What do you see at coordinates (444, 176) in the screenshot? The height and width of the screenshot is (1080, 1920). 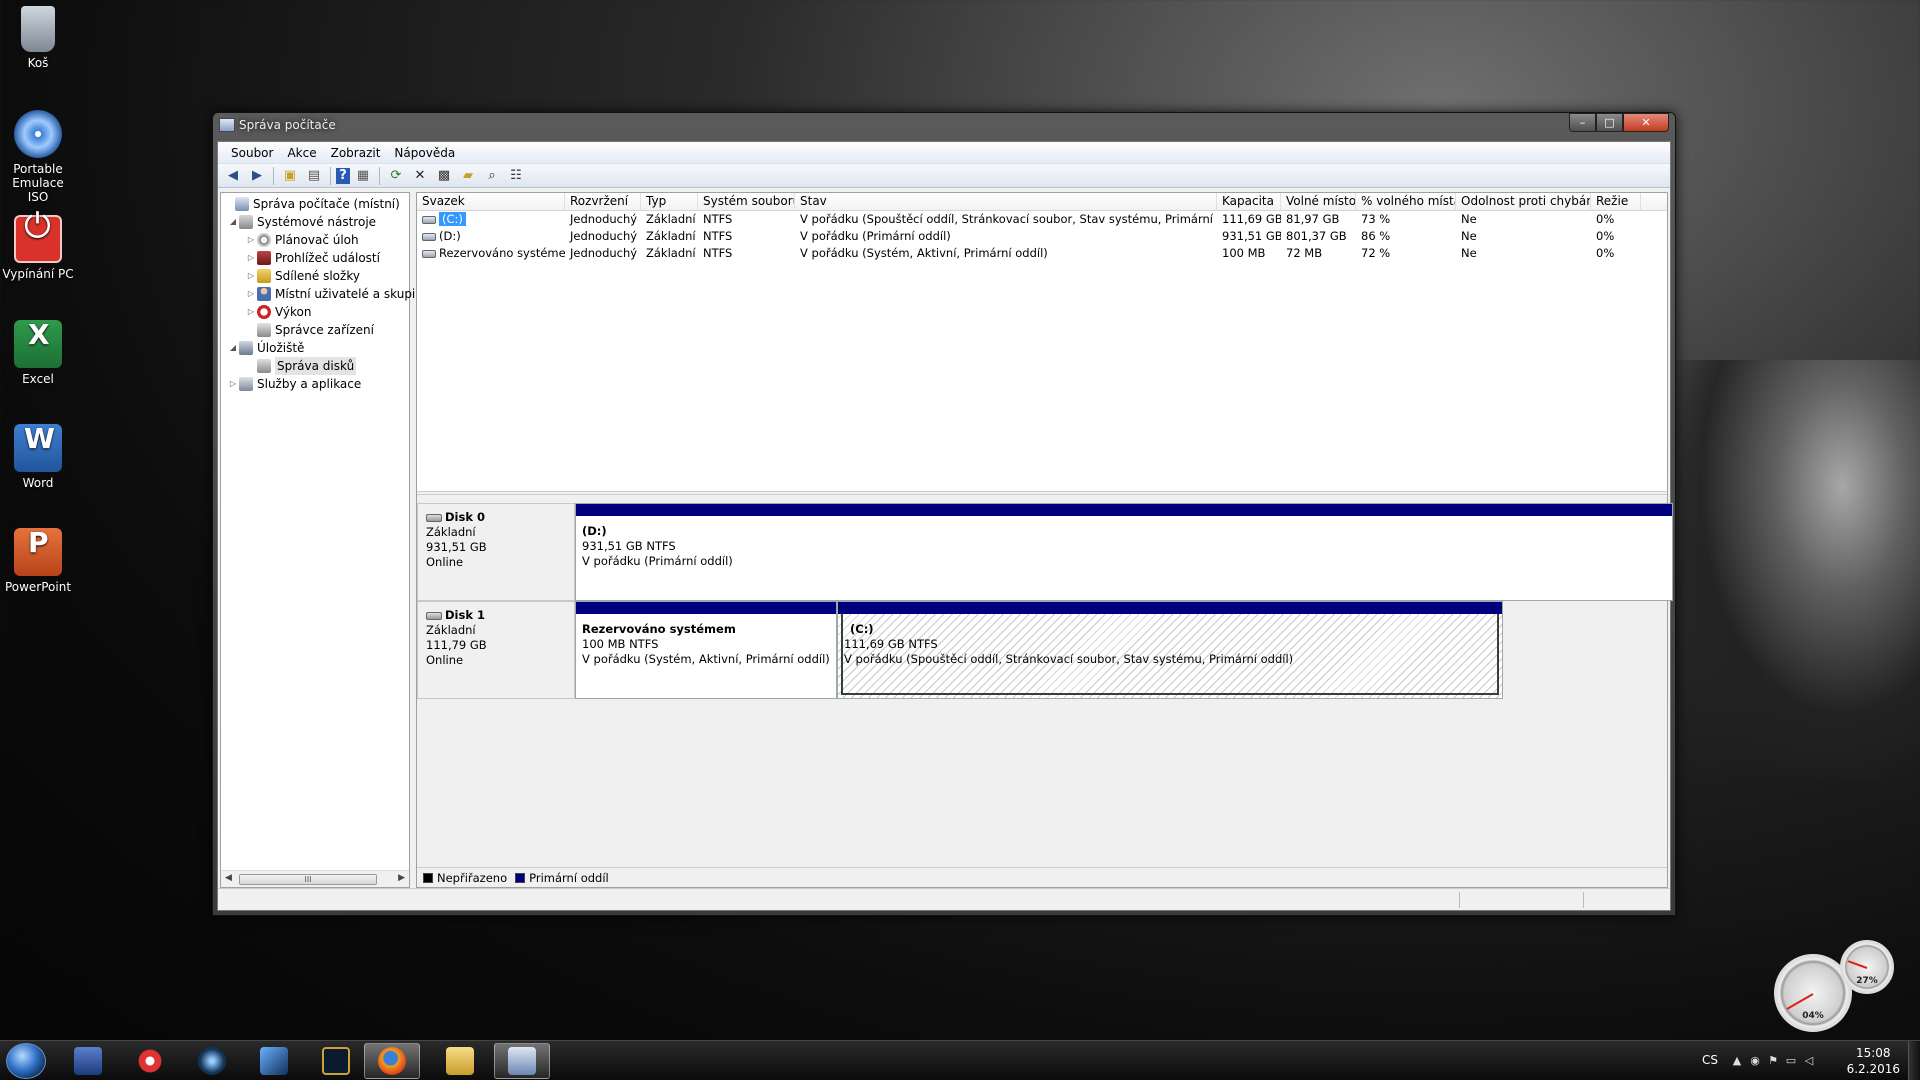 I see `open-icon: ▩` at bounding box center [444, 176].